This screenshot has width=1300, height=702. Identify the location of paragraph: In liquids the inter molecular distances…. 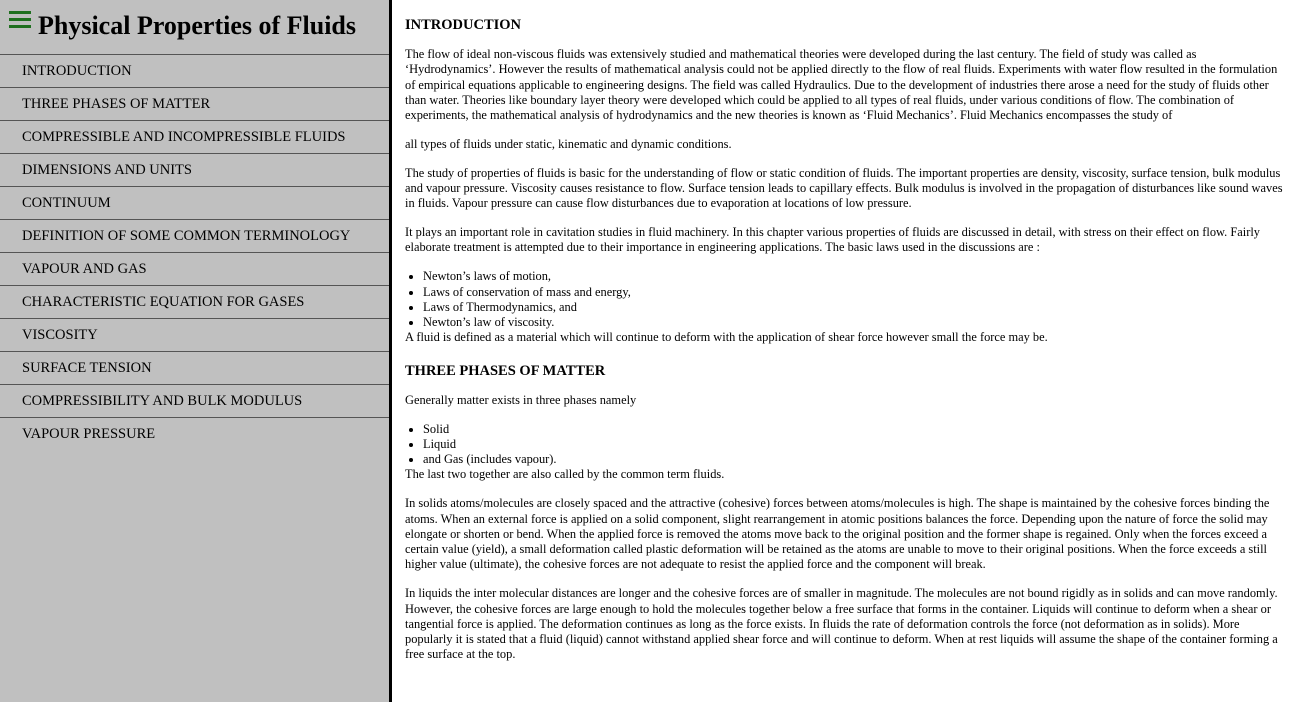
(841, 624).